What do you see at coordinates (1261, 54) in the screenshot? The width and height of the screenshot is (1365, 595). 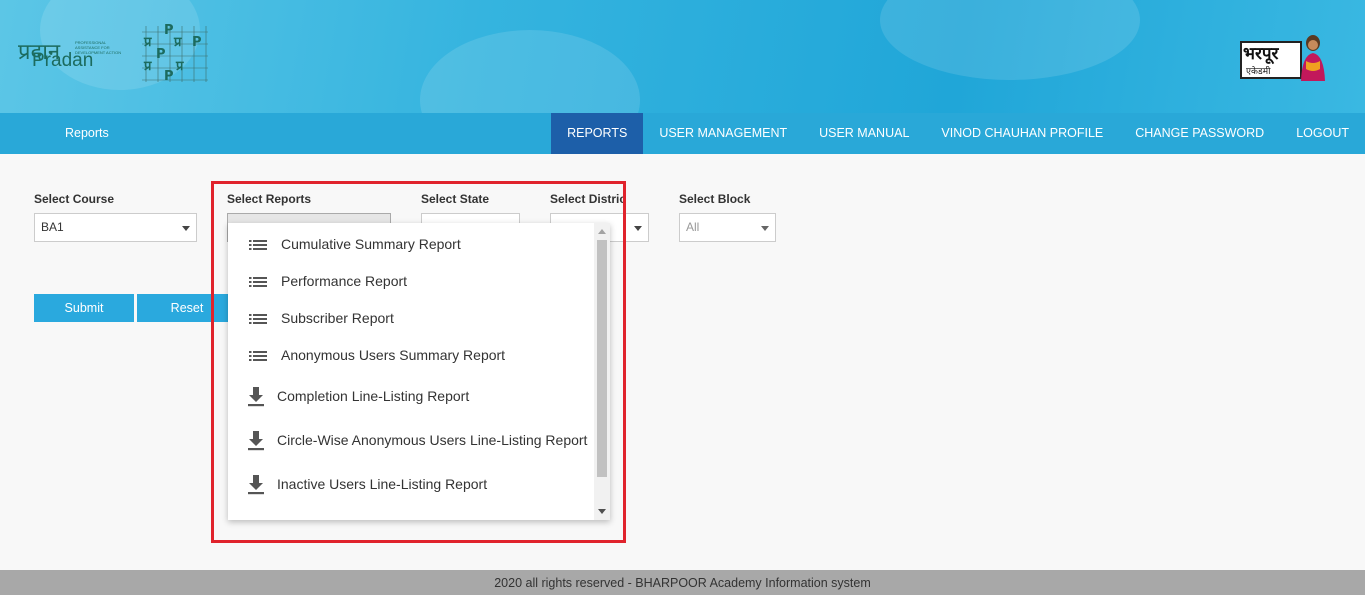 I see `bharpoor-logo-title: भरपूर` at bounding box center [1261, 54].